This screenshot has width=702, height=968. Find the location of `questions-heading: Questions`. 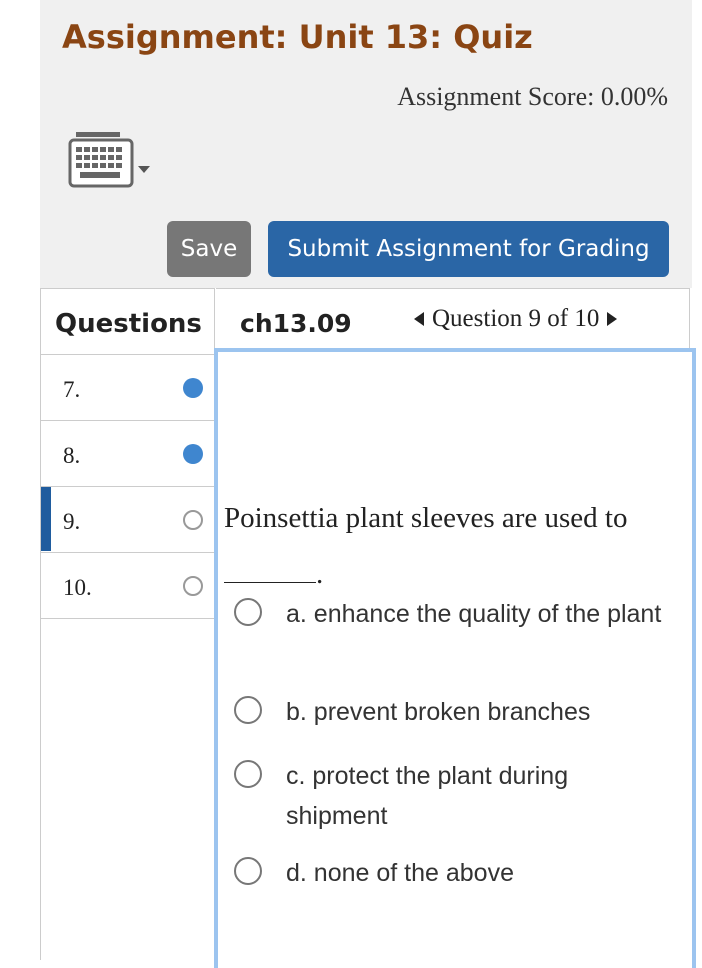

questions-heading: Questions is located at coordinates (128, 324).